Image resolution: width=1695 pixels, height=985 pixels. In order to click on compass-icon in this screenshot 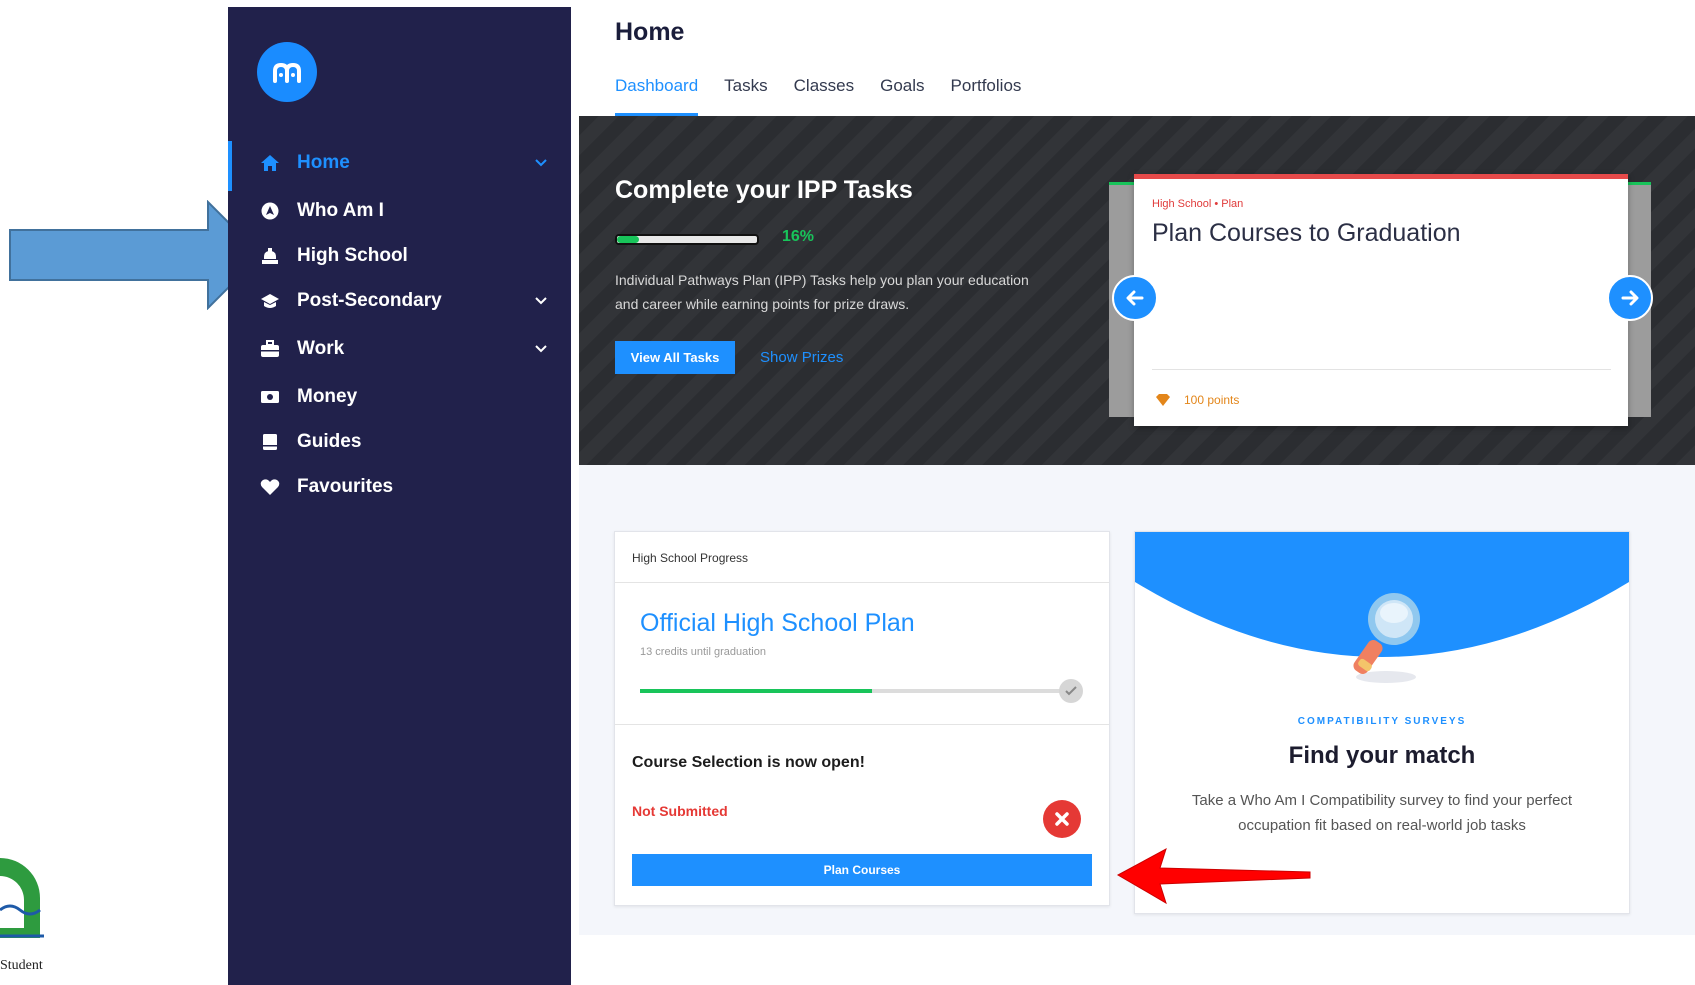, I will do `click(270, 211)`.